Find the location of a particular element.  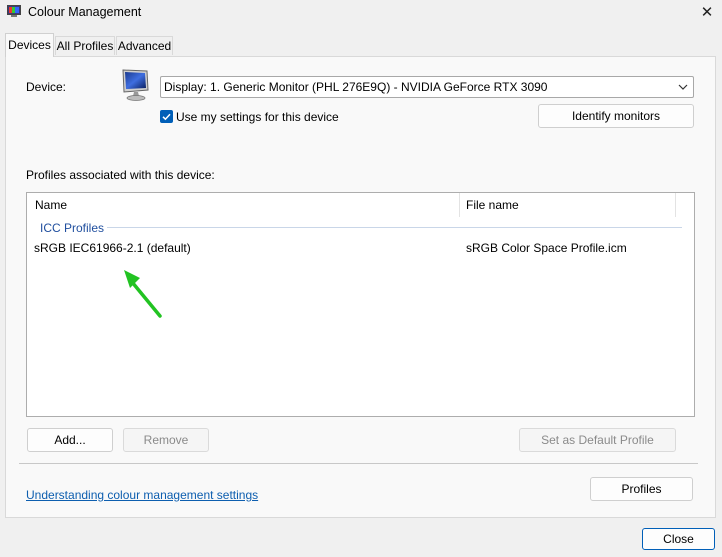

use-settings-label: Use my settings for this device is located at coordinates (257, 117).